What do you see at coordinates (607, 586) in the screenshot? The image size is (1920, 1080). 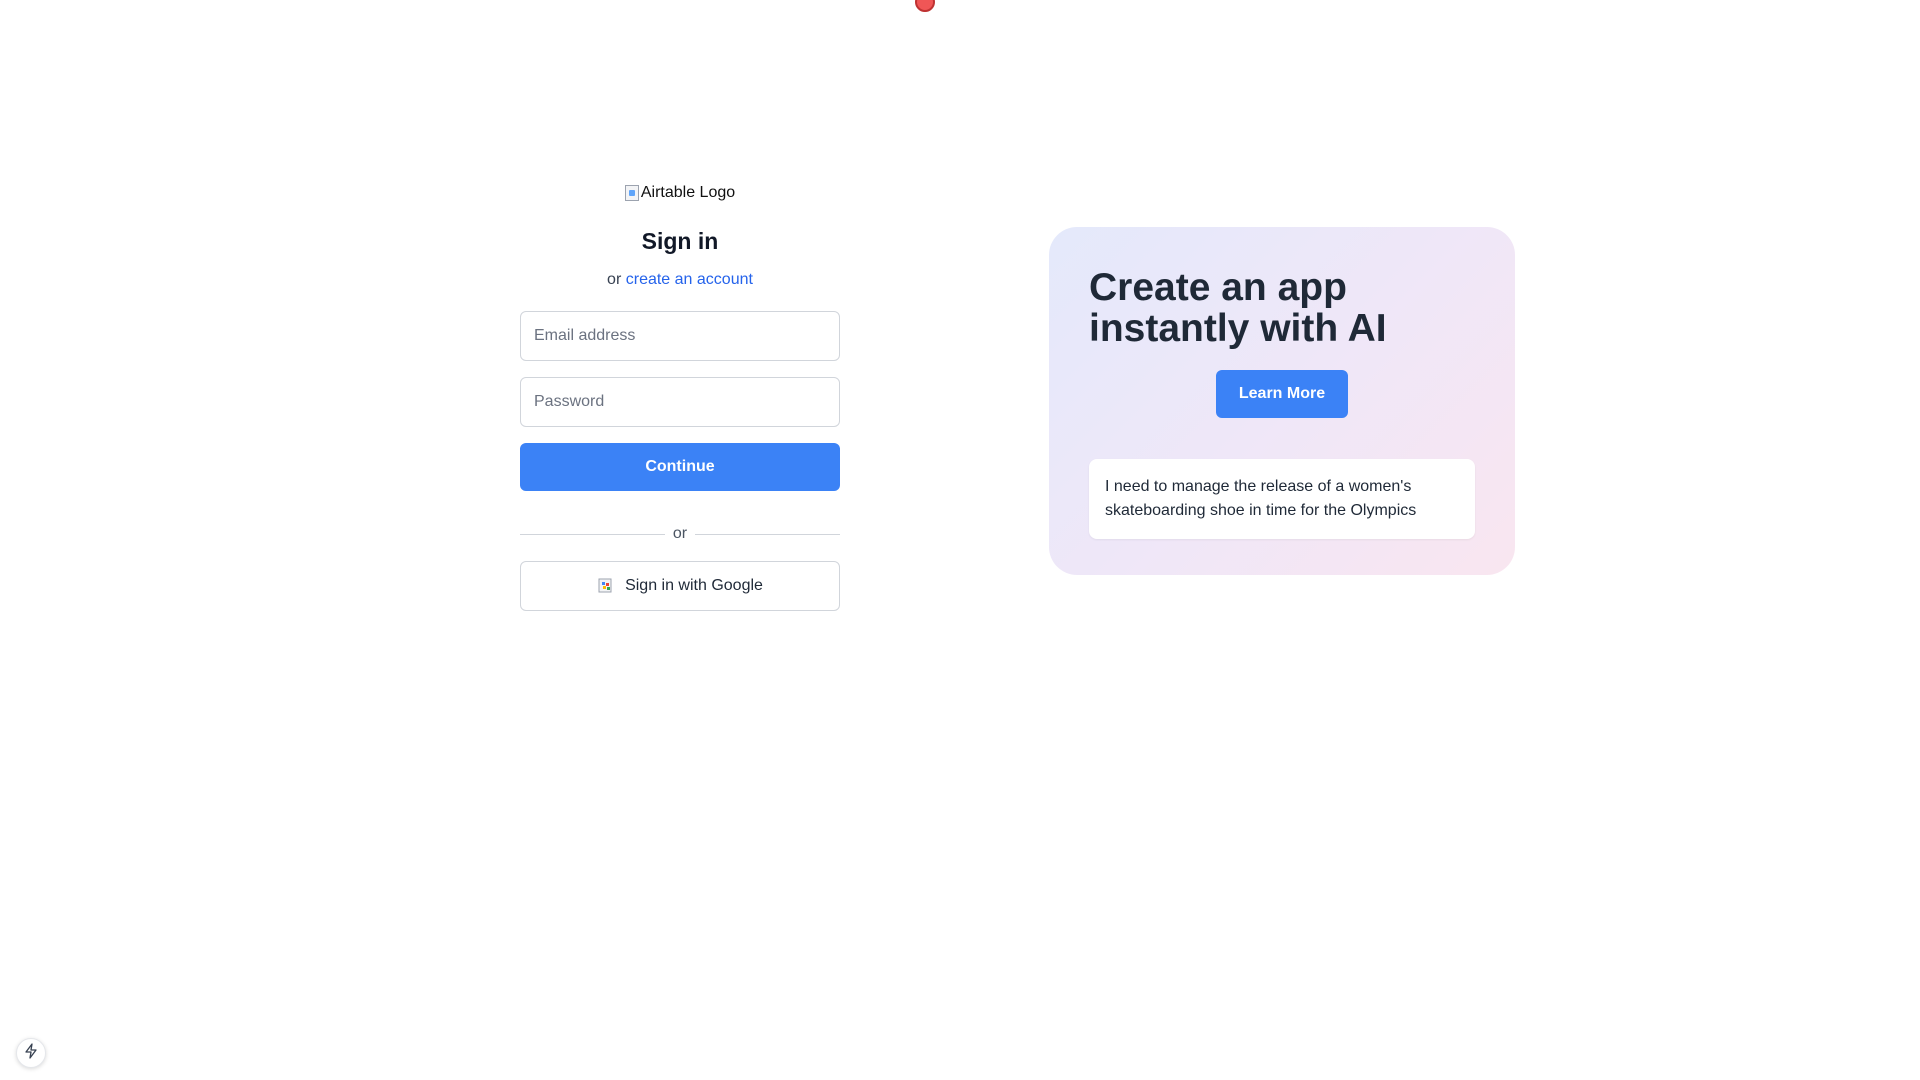 I see `google-icon` at bounding box center [607, 586].